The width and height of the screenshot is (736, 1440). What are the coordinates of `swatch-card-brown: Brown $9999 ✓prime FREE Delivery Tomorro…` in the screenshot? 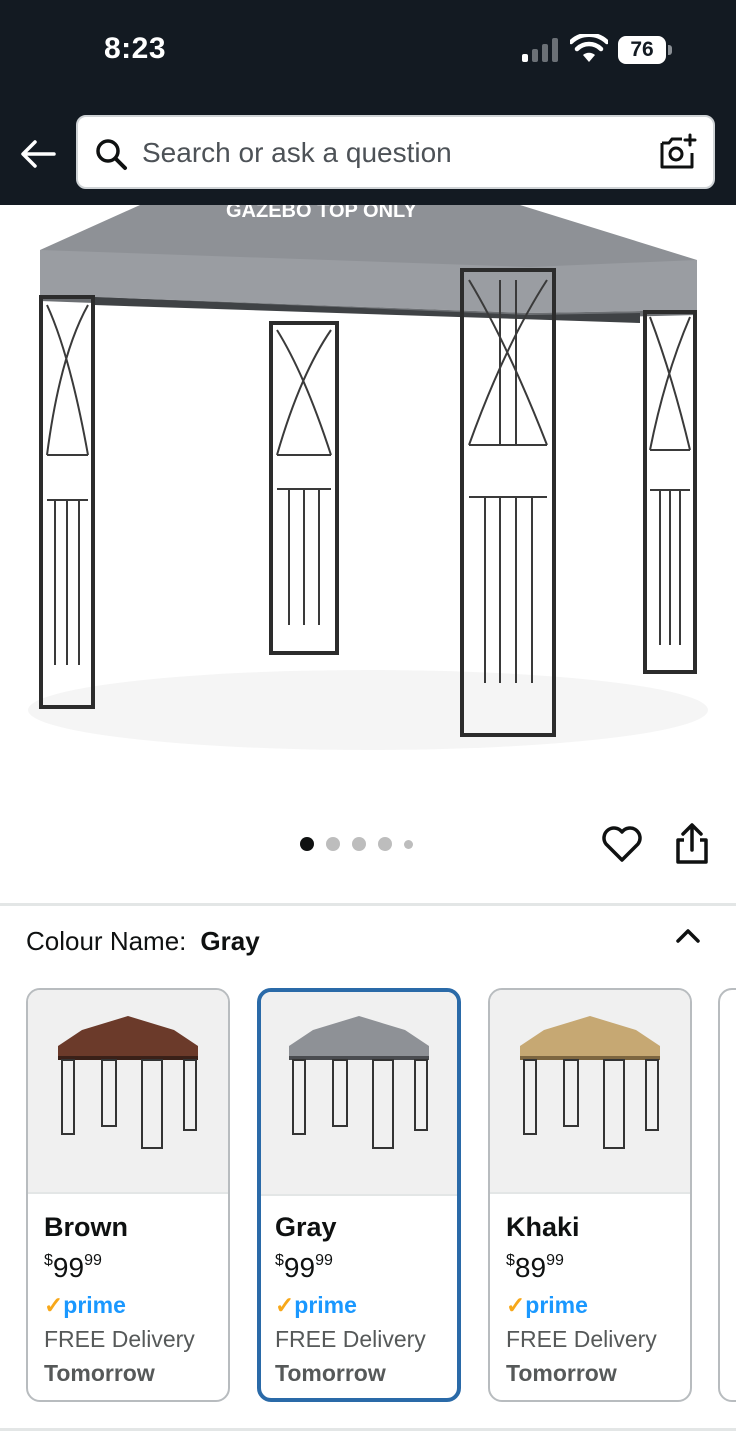 It's located at (128, 1195).